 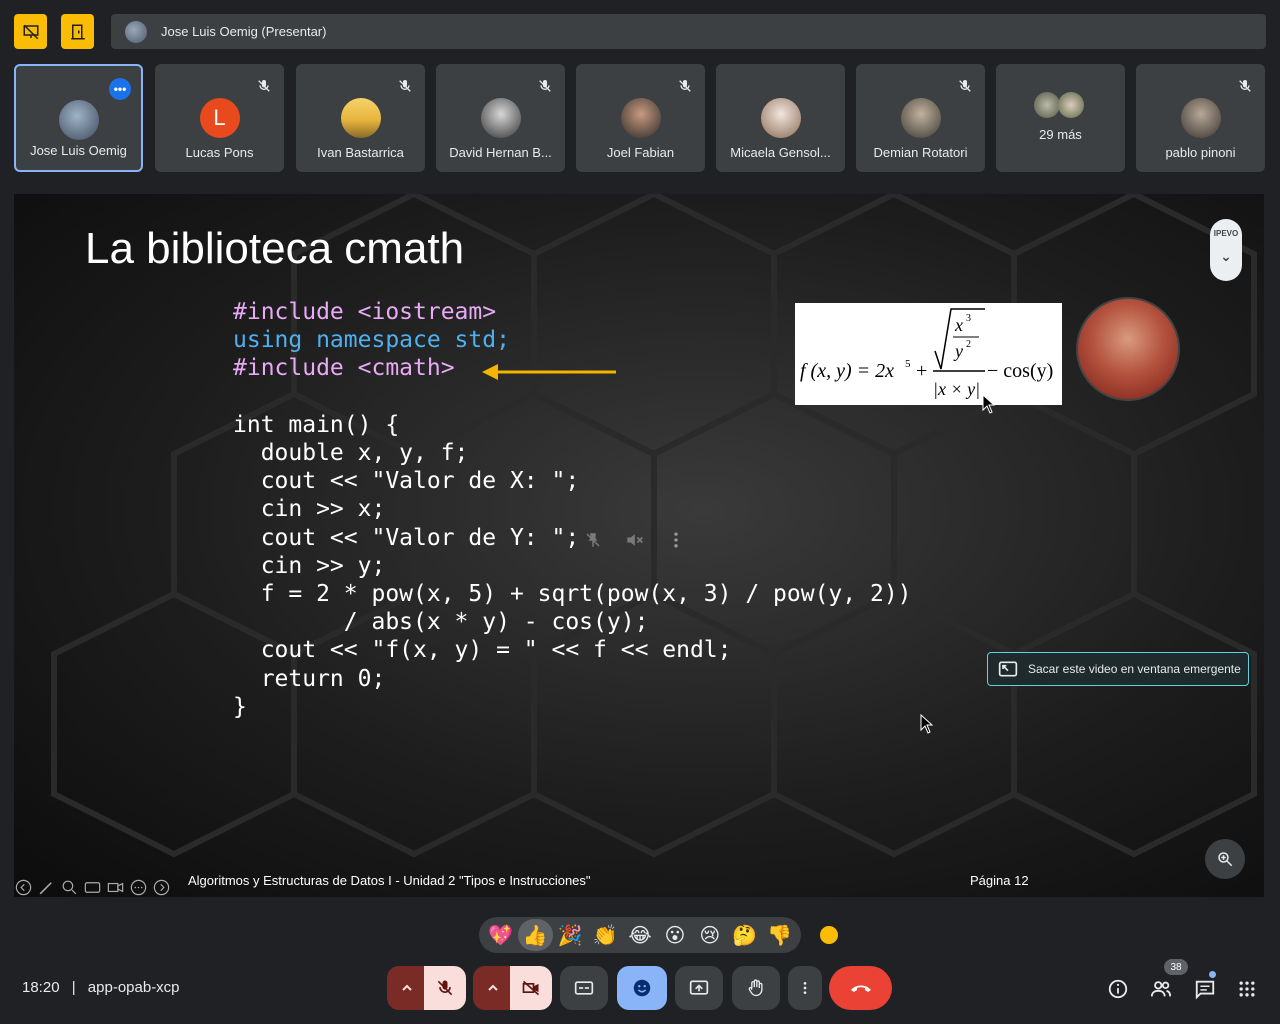 What do you see at coordinates (161, 887) in the screenshot?
I see `next-slide-icon` at bounding box center [161, 887].